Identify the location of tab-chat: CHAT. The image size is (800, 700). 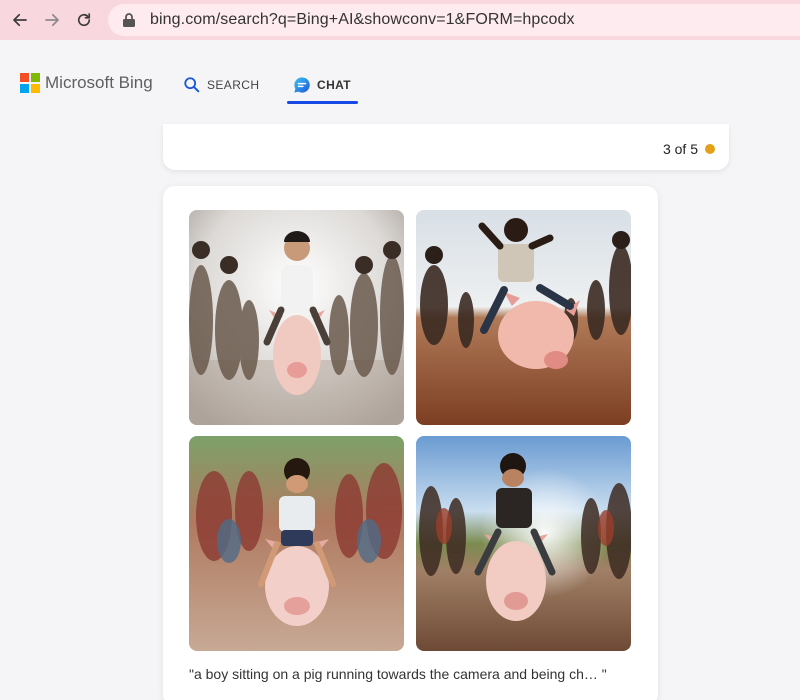
(322, 85).